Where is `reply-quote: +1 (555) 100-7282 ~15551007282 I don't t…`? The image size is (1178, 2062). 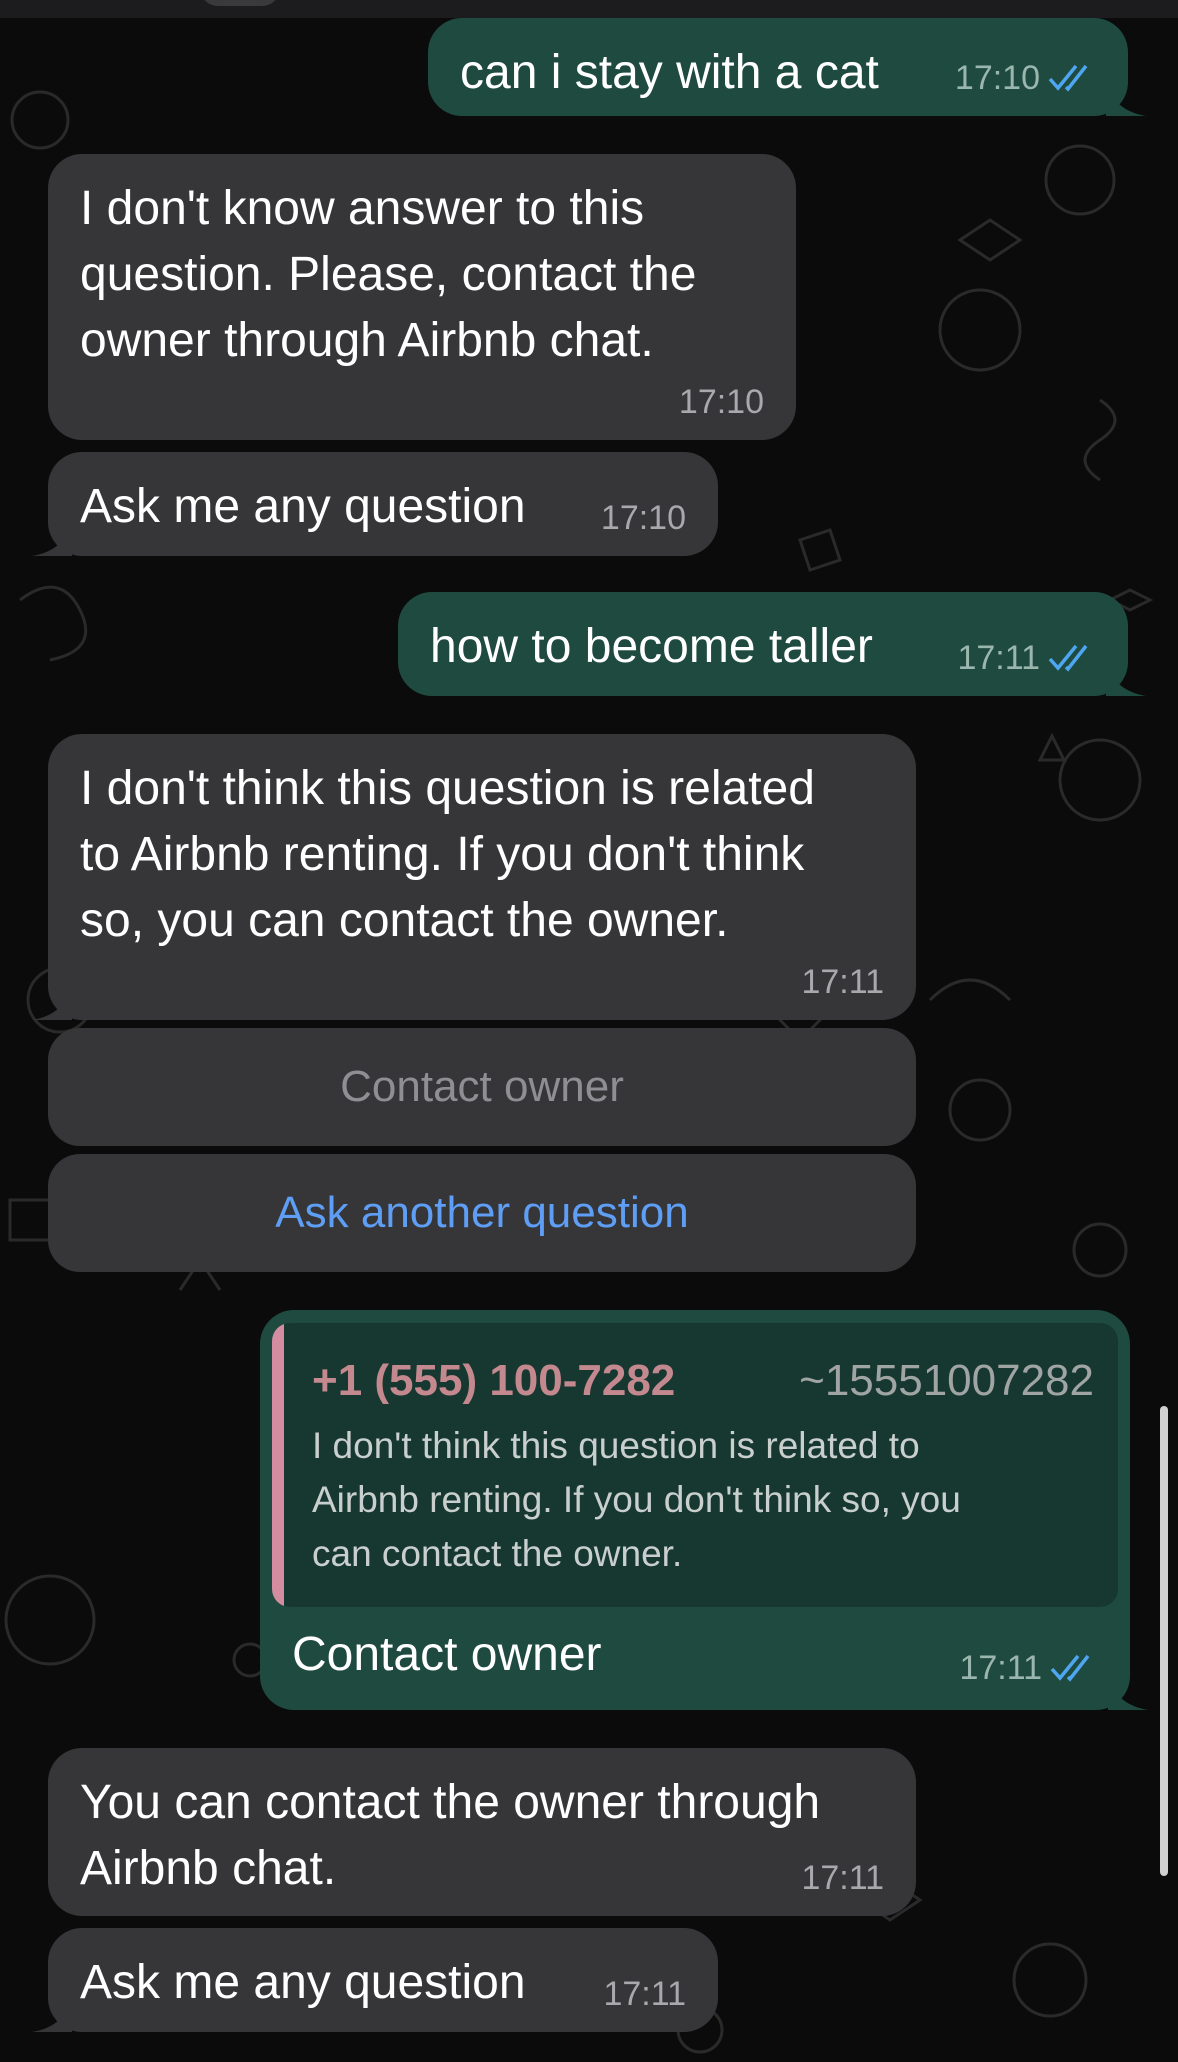 reply-quote: +1 (555) 100-7282 ~15551007282 I don't t… is located at coordinates (695, 1465).